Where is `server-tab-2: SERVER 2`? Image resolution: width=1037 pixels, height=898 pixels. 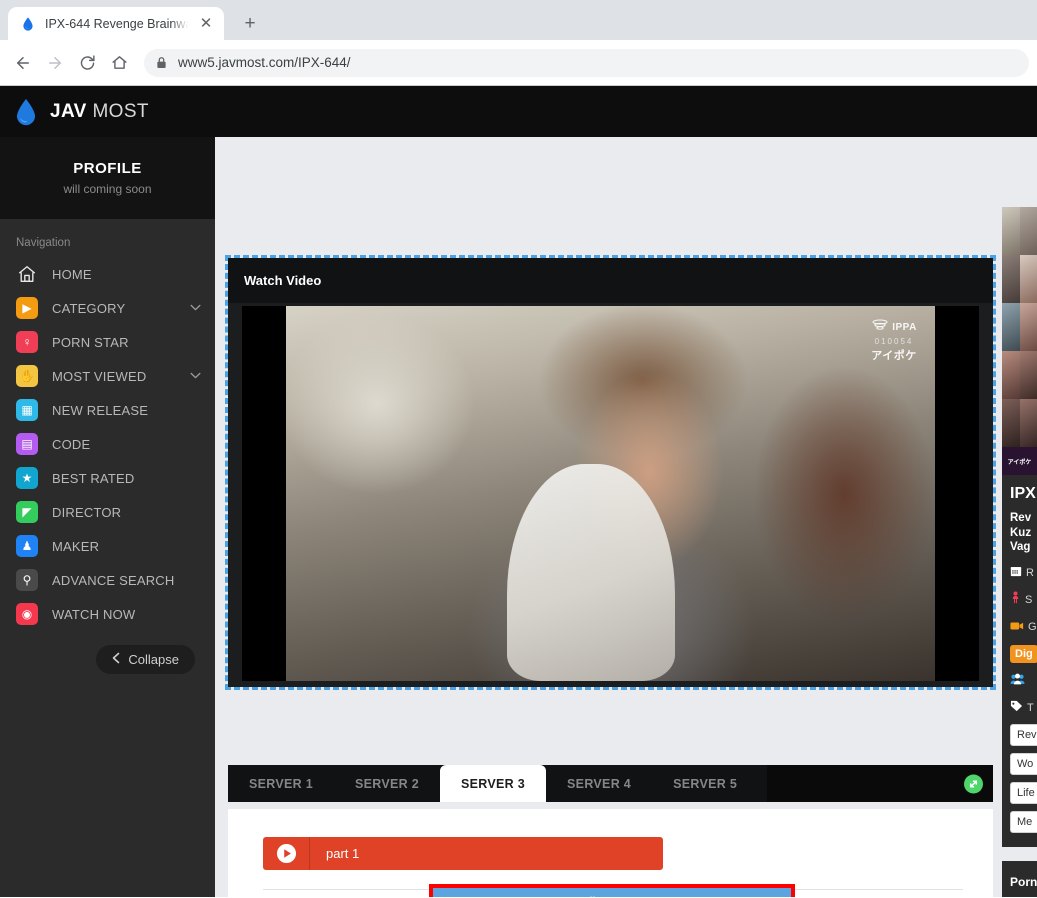
server-tab-2: SERVER 2 is located at coordinates (387, 783).